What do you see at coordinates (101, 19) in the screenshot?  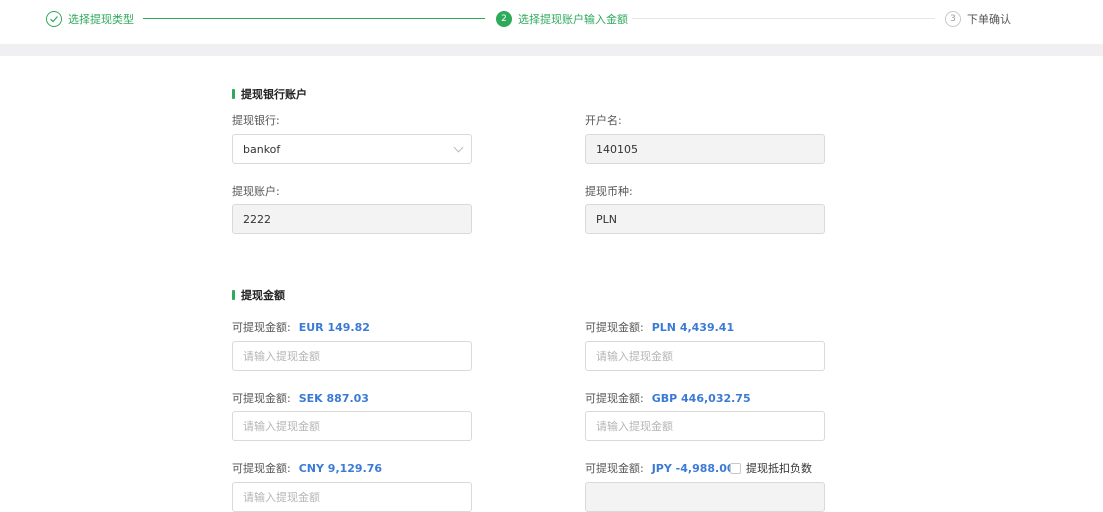 I see `step-label: 选择提现类型` at bounding box center [101, 19].